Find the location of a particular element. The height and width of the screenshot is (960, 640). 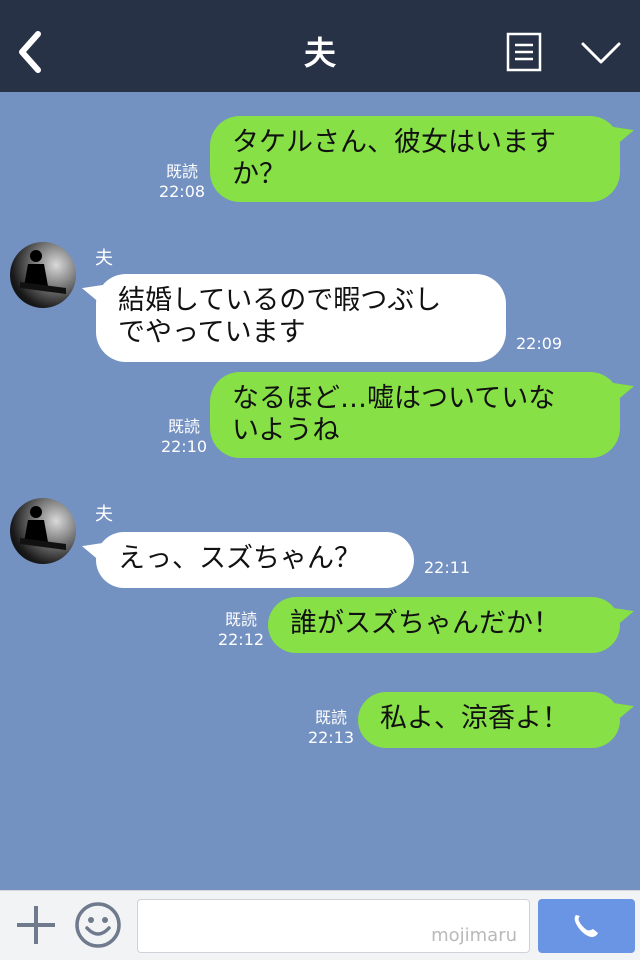

message-bubble-outgoing: 私よ、涼香よ！ is located at coordinates (489, 720).